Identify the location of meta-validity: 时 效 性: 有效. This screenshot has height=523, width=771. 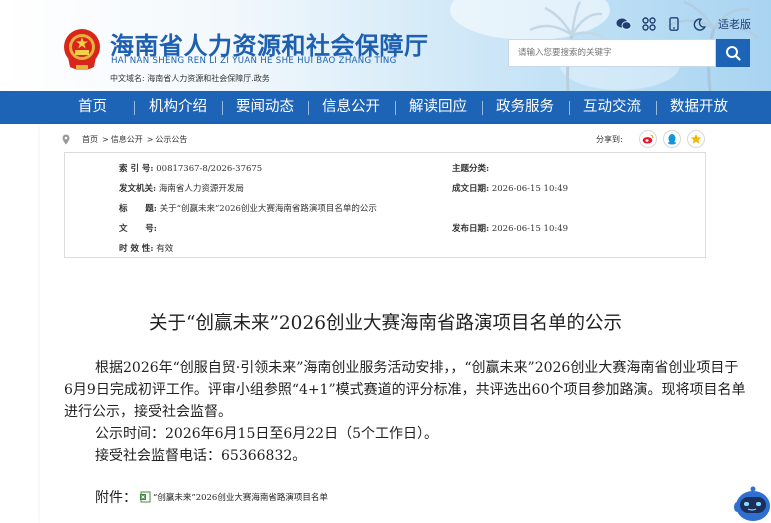
(146, 248).